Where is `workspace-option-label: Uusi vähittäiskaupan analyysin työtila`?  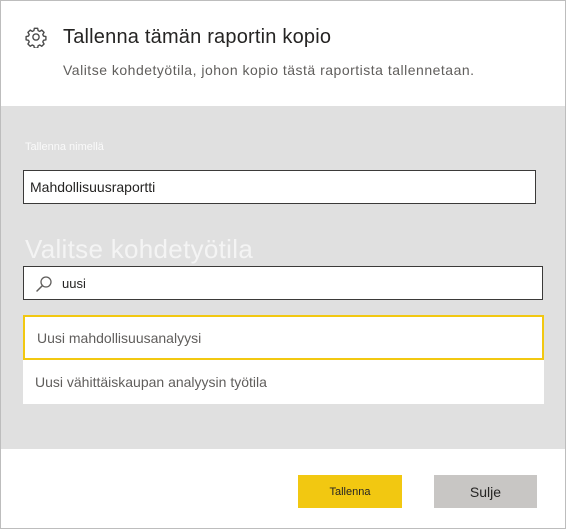
workspace-option-label: Uusi vähittäiskaupan analyysin työtila is located at coordinates (151, 382).